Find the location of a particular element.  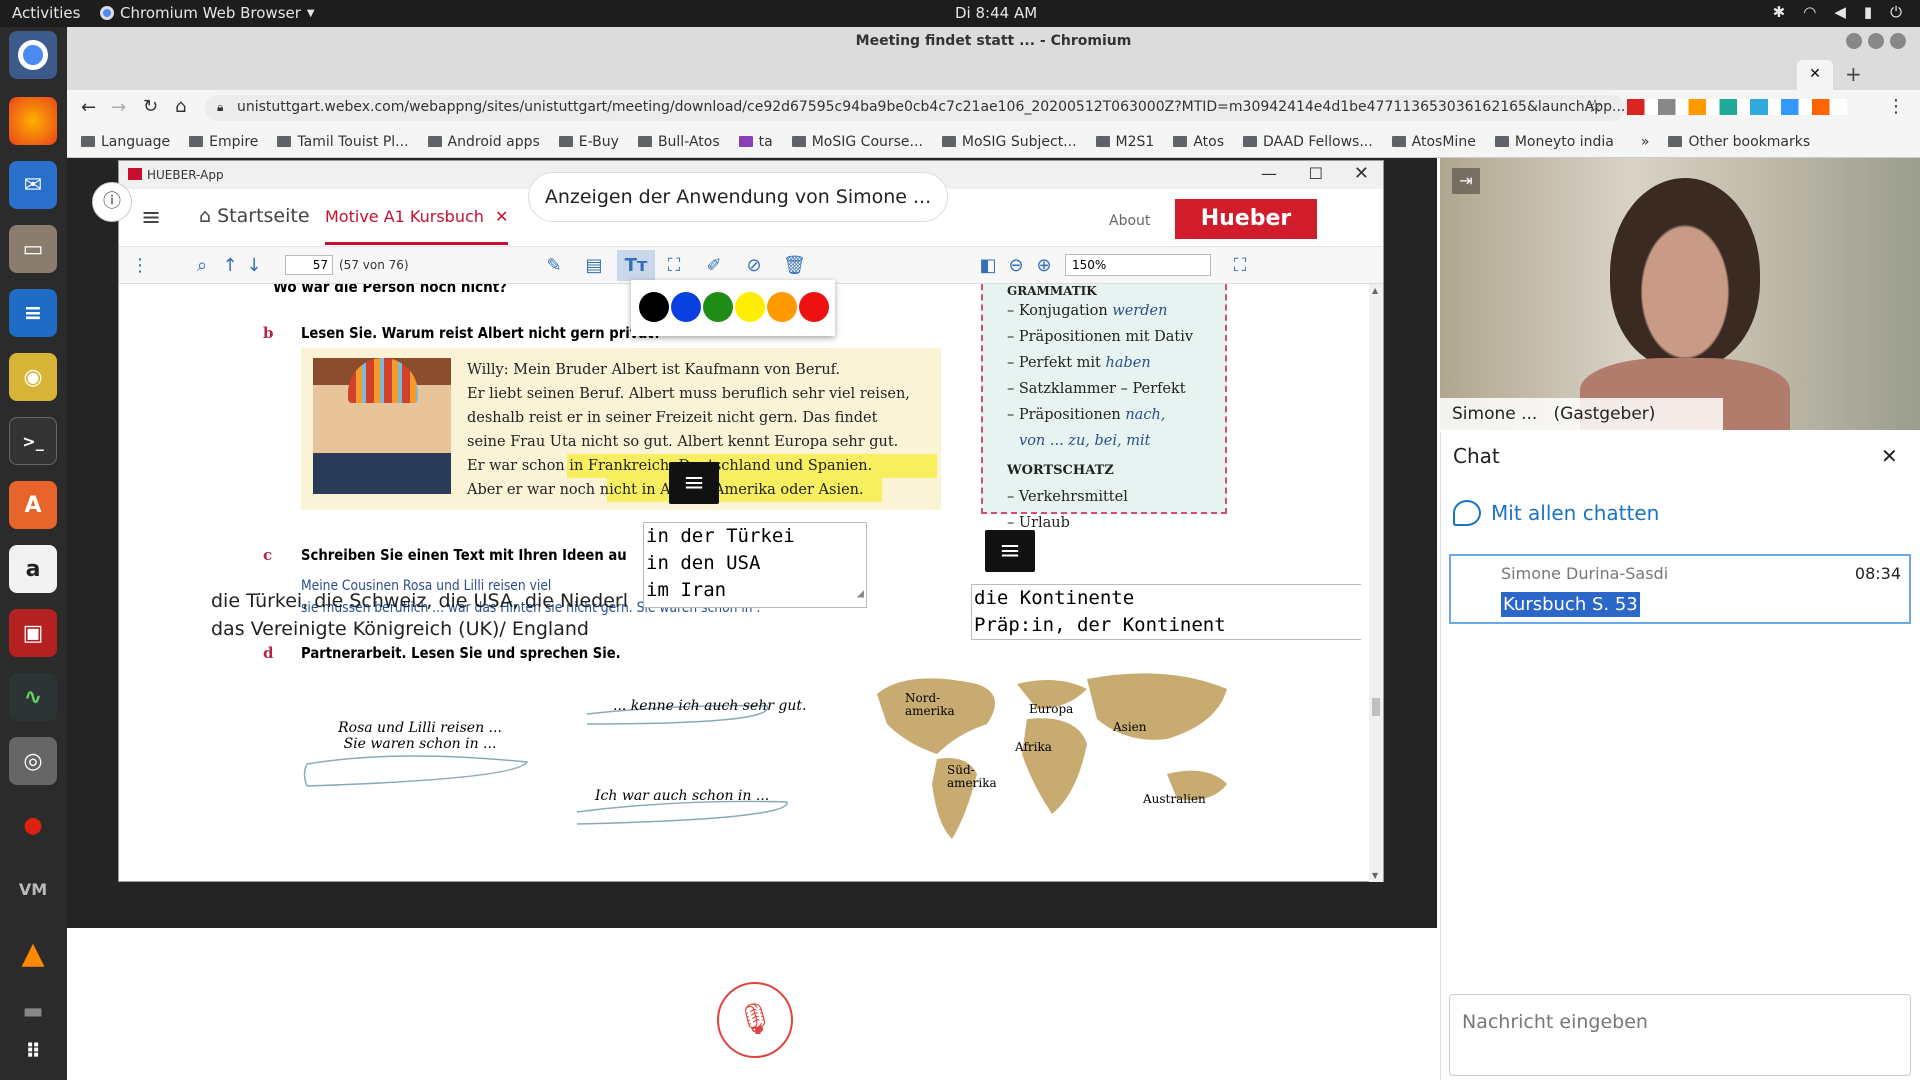

maximize-icon is located at coordinates (1876, 41).